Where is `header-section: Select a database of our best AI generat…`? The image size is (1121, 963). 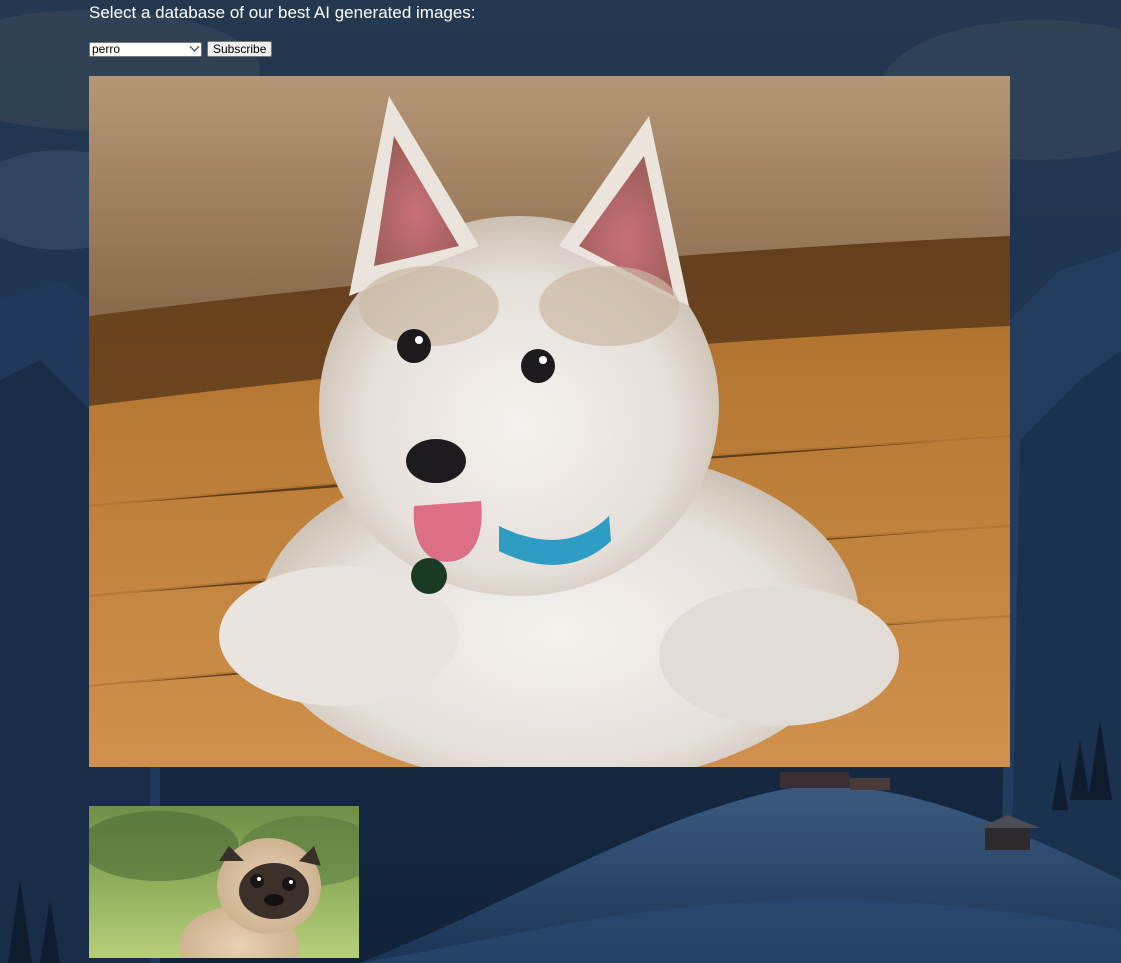 header-section: Select a database of our best AI generat… is located at coordinates (282, 28).